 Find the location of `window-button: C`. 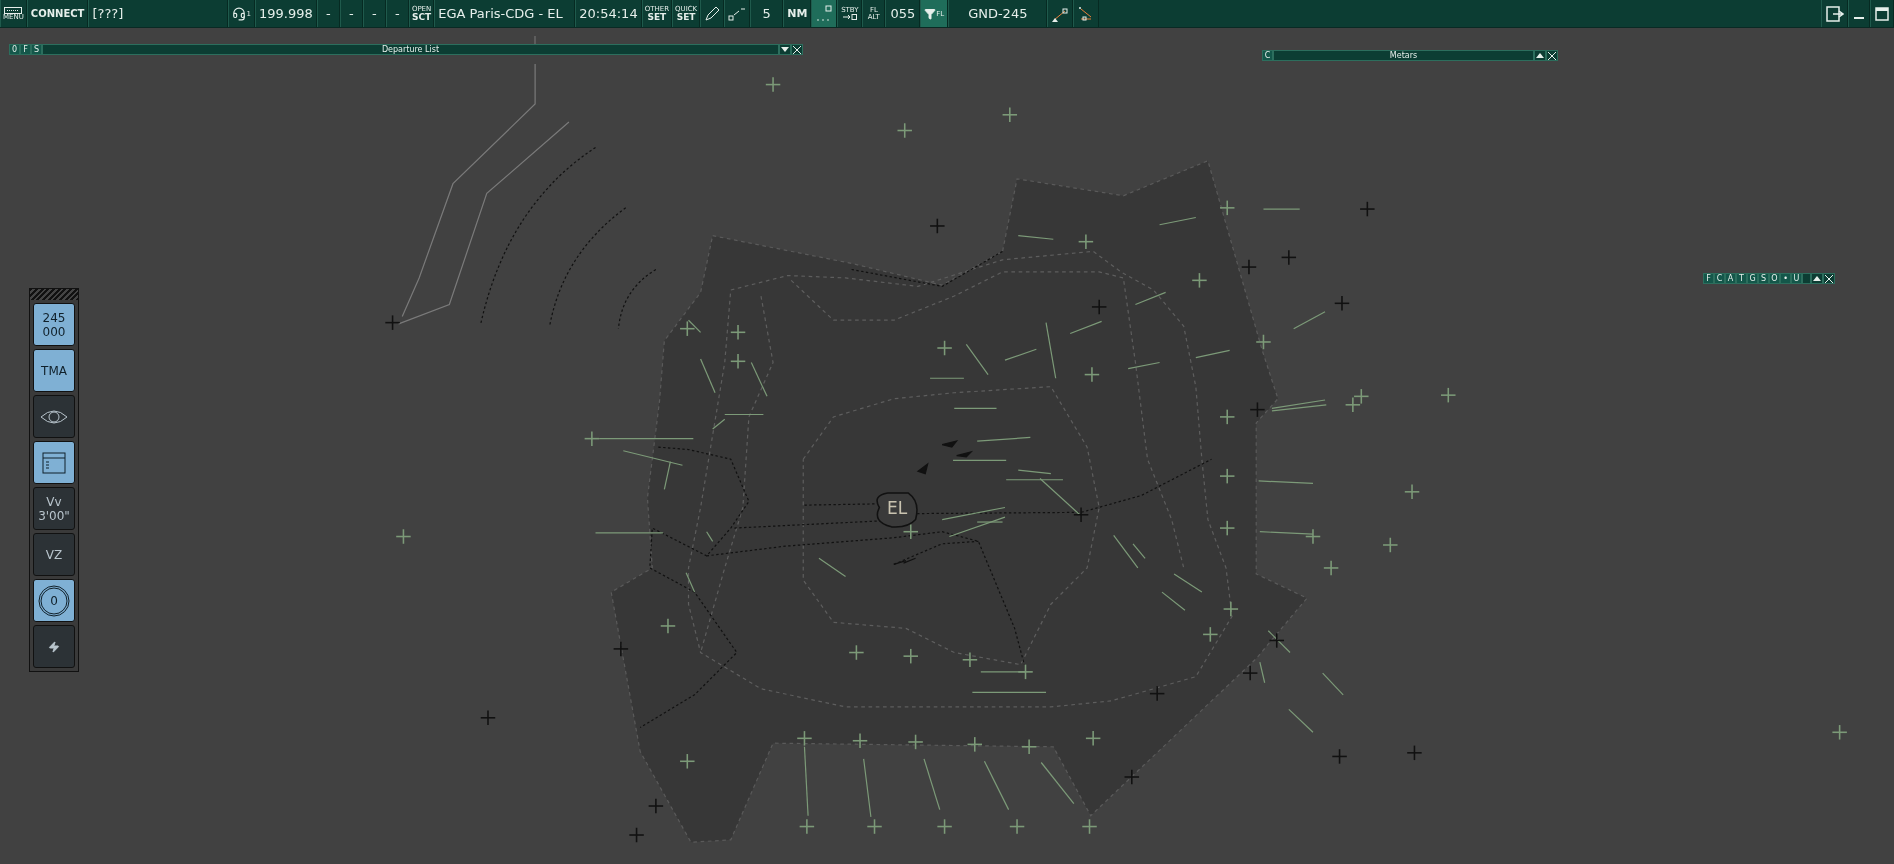

window-button: C is located at coordinates (1267, 55).